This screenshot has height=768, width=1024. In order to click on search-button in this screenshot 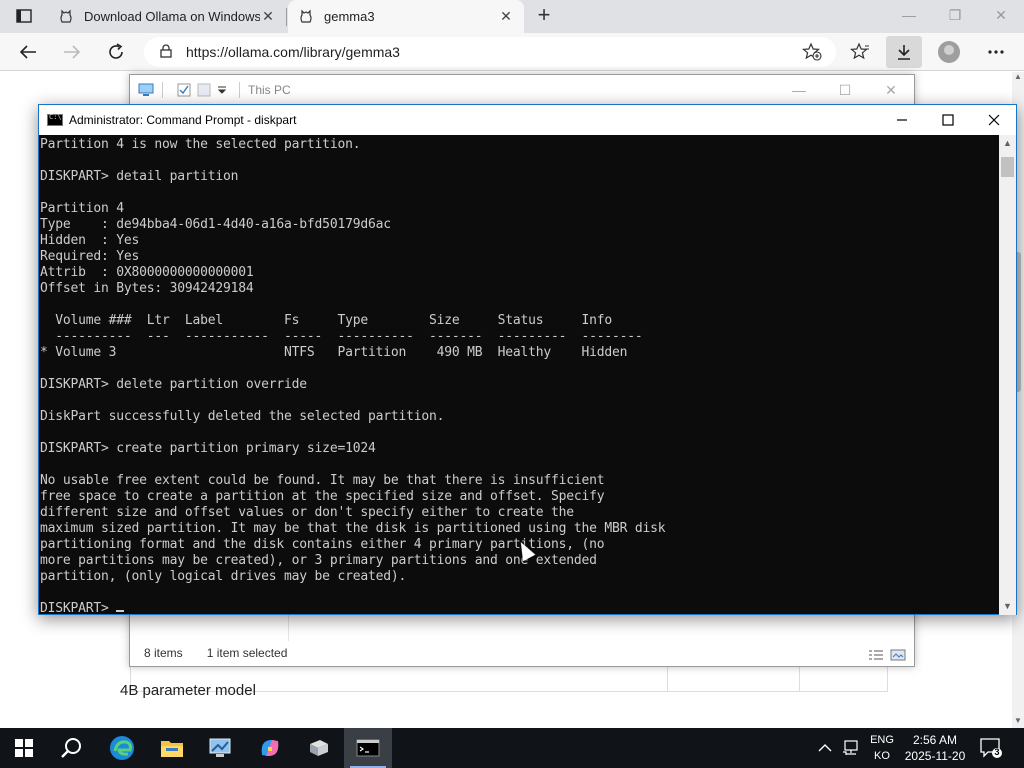, I will do `click(72, 748)`.